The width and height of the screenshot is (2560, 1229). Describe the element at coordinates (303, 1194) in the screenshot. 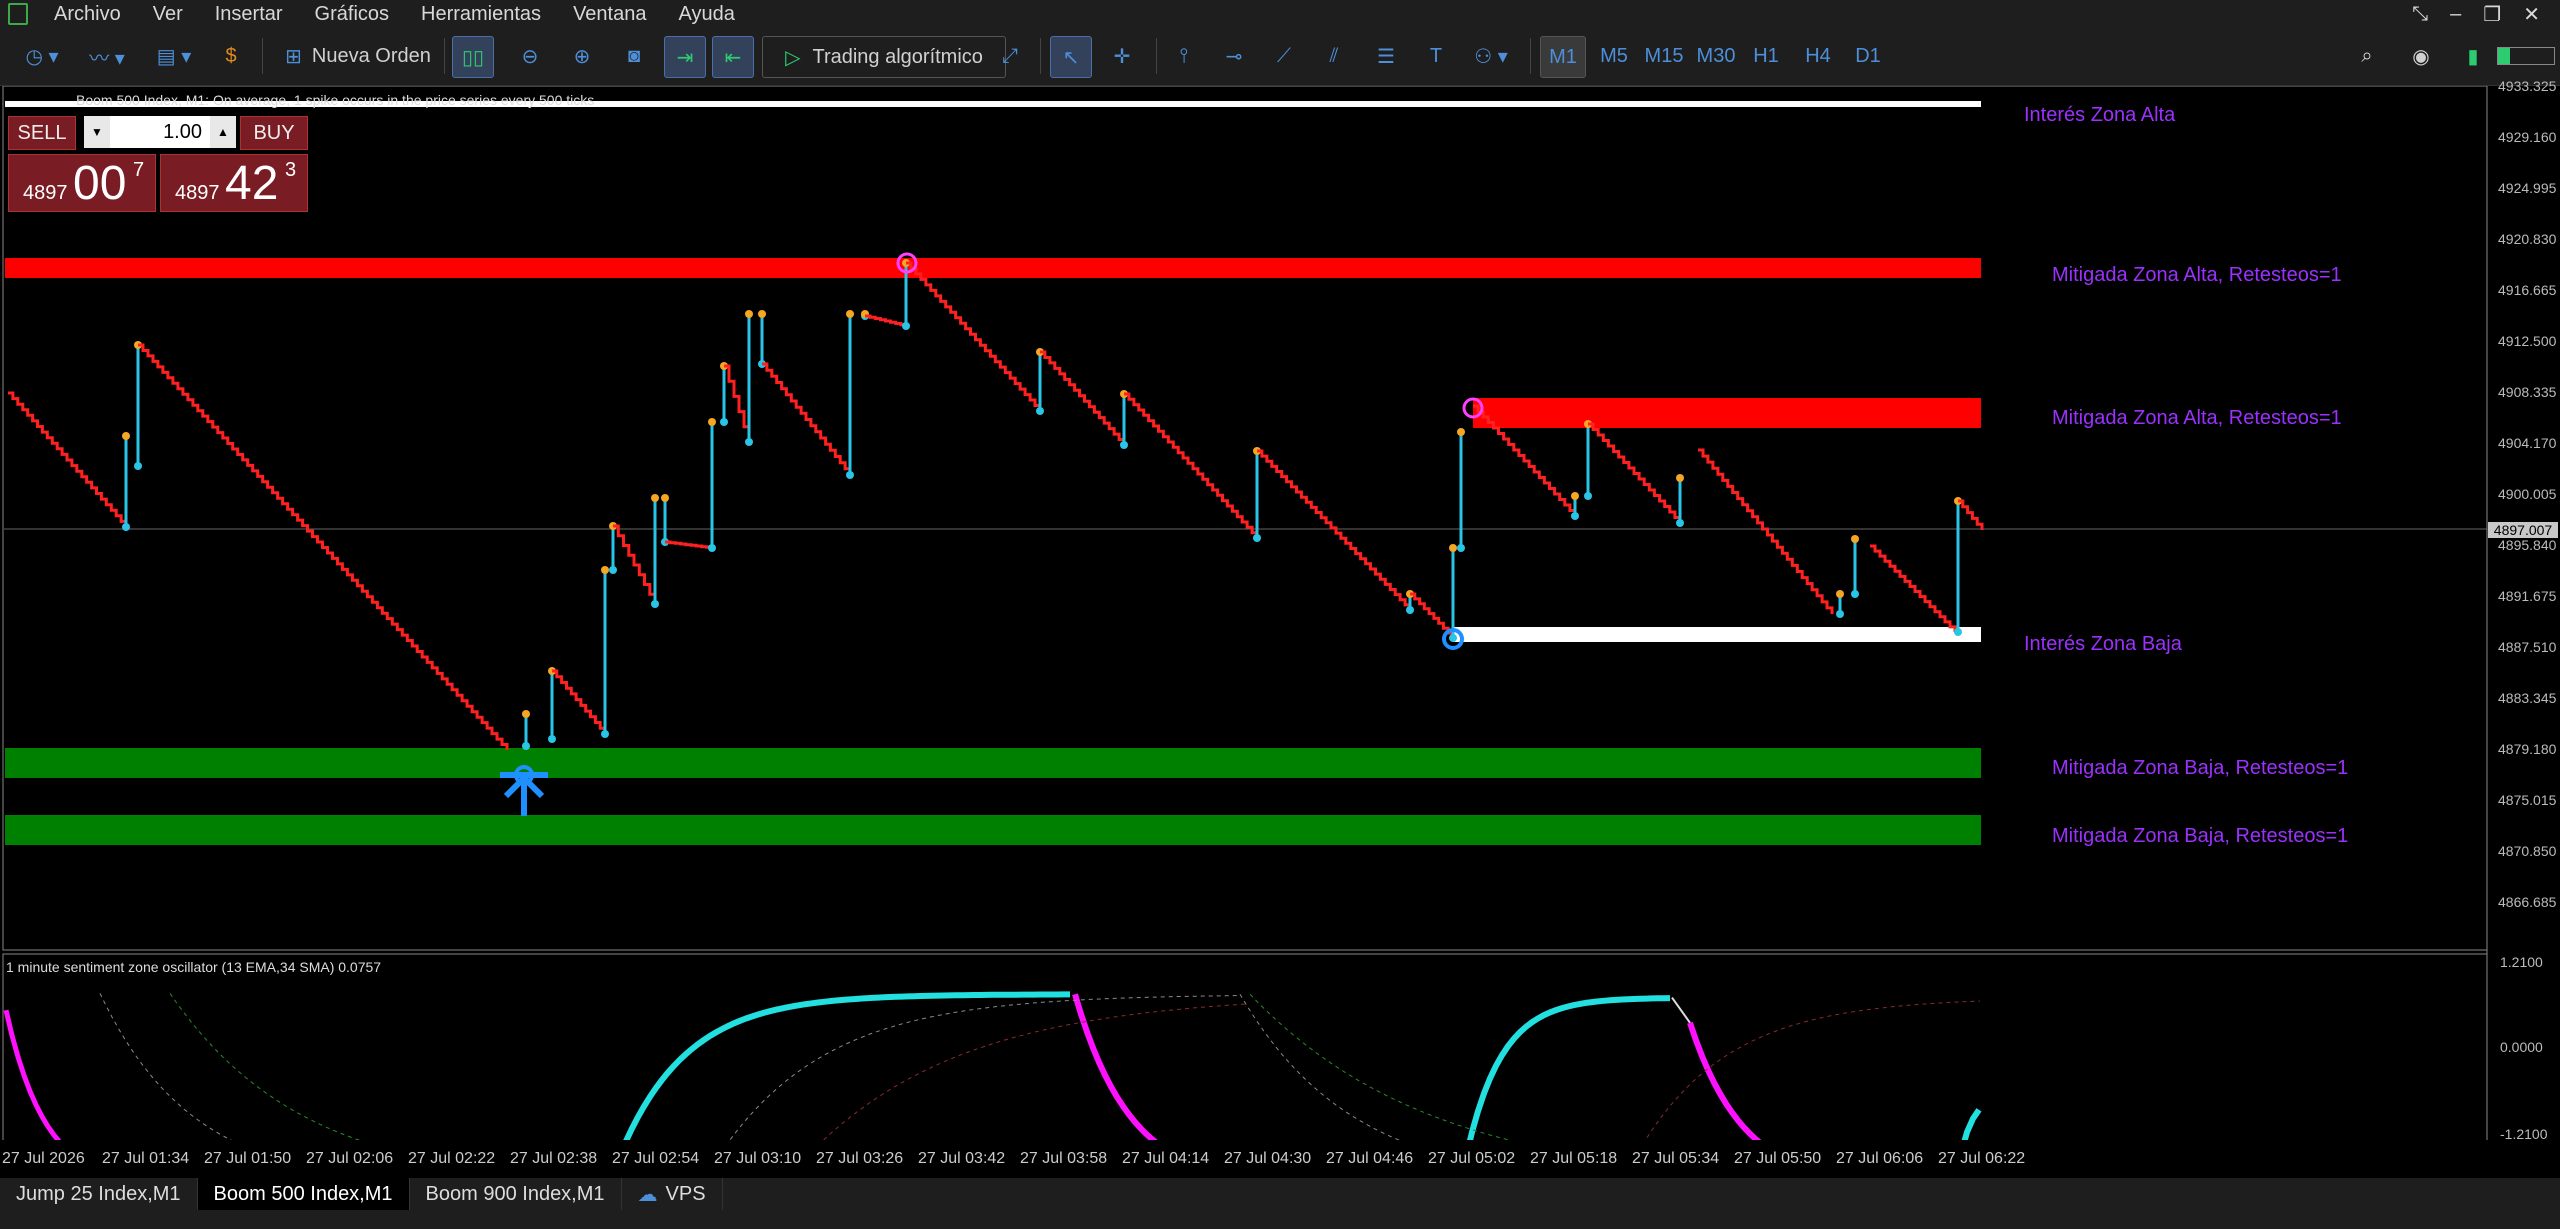

I see `tab-boom-500: Boom 500 Index,M1` at that location.